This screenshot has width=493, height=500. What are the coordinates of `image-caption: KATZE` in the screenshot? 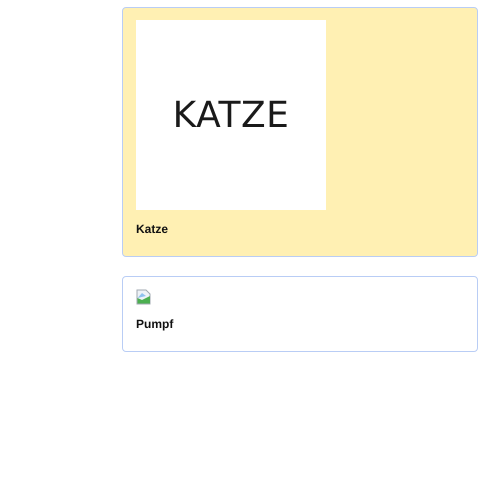 It's located at (231, 115).